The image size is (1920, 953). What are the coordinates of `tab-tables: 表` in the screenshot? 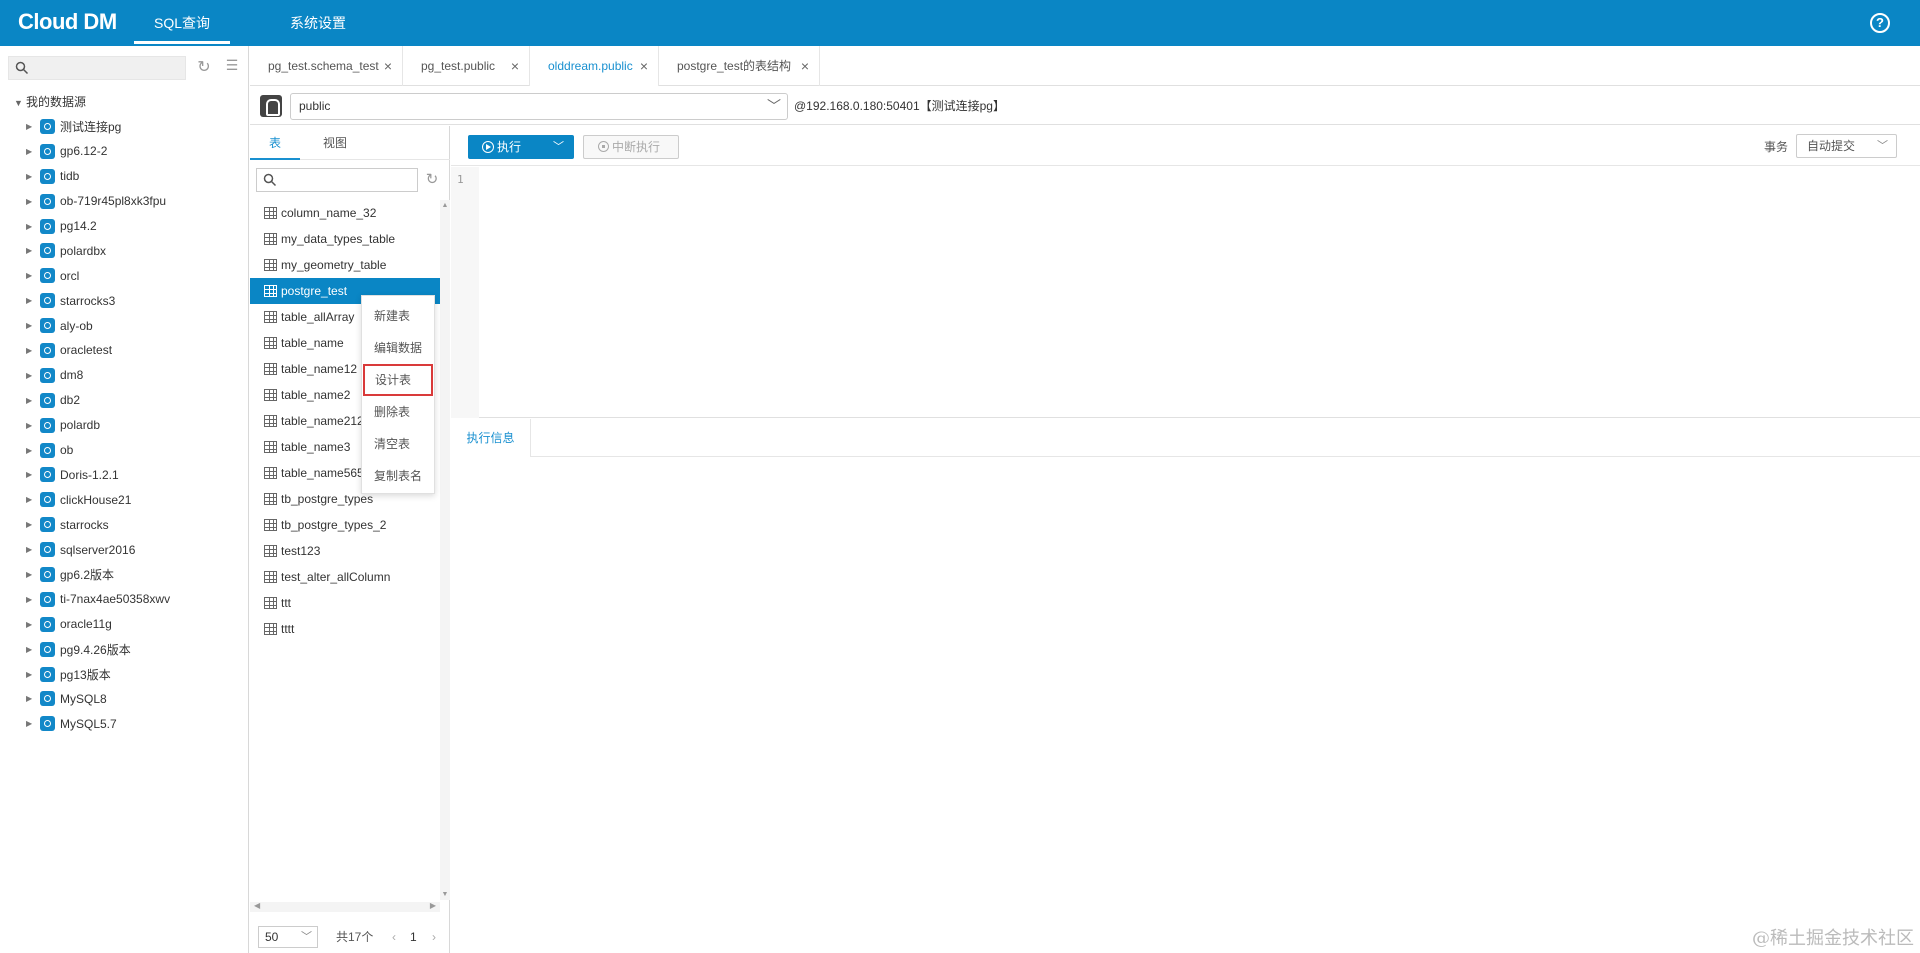 It's located at (275, 143).